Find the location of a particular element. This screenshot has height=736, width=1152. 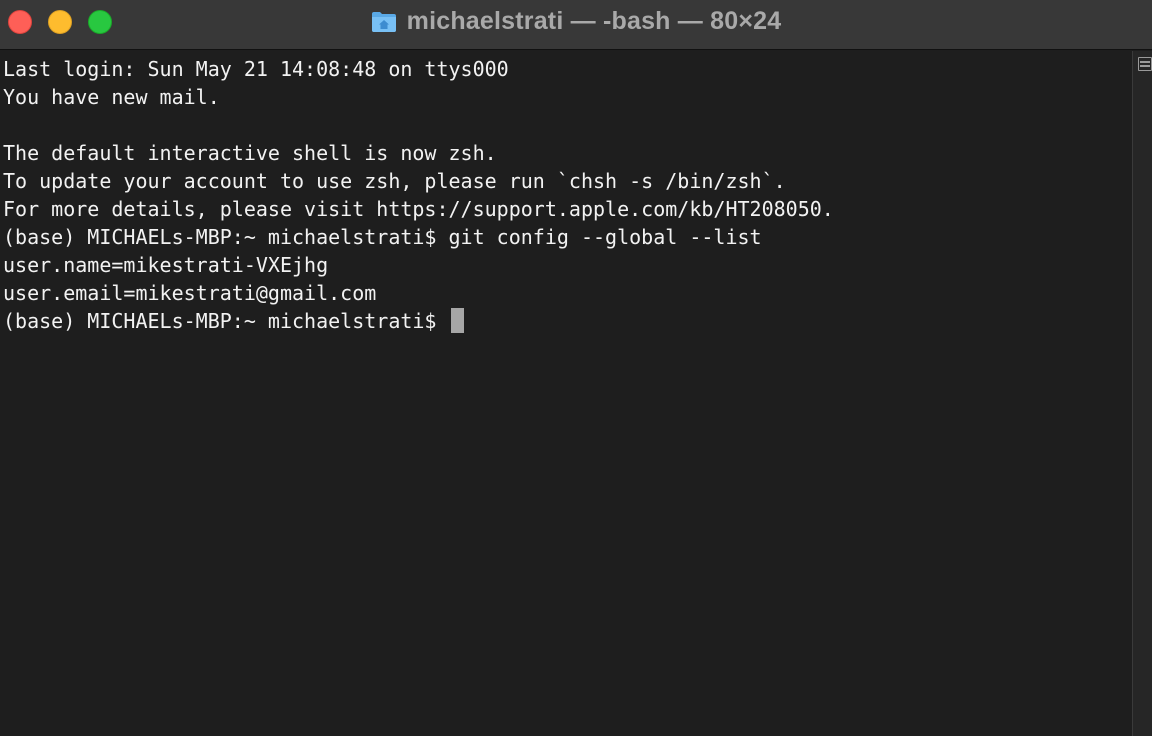

prompt-line: (base) MICHAELs-MBP:~ michaelstrati$ is located at coordinates (567, 321).